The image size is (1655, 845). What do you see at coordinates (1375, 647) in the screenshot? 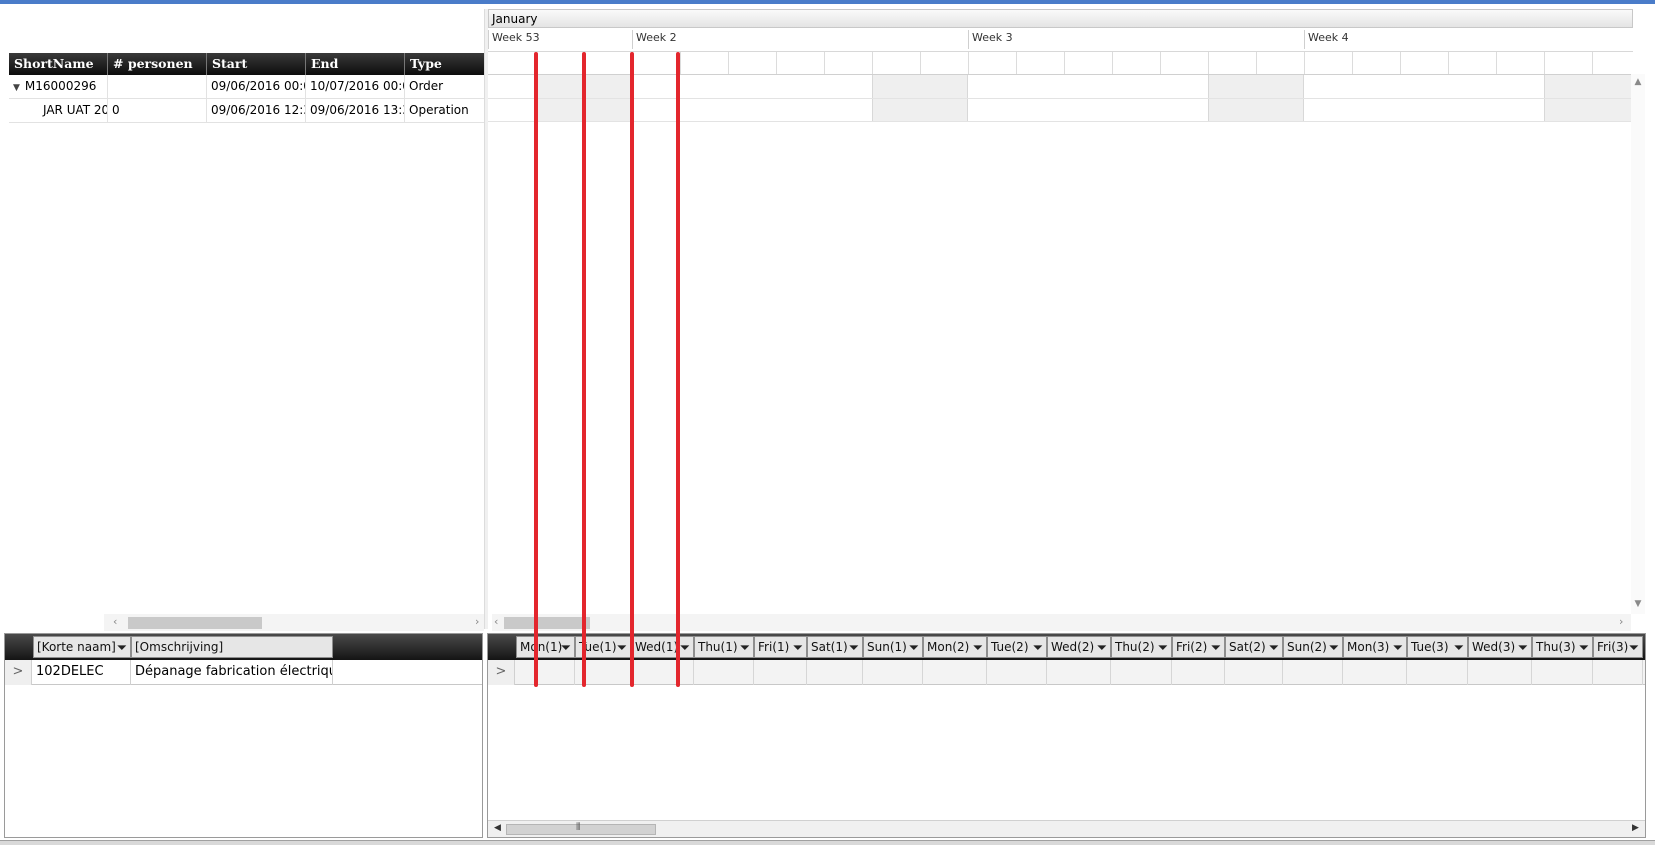
I see `column-header-day: Mon(3) ⏷` at bounding box center [1375, 647].